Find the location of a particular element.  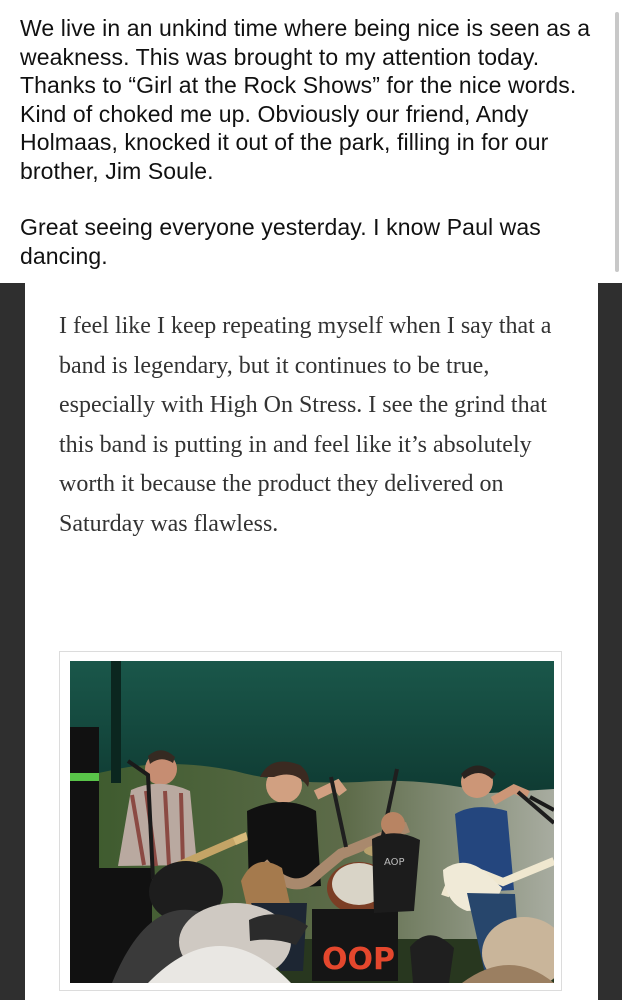

scrollbar is located at coordinates (617, 142).